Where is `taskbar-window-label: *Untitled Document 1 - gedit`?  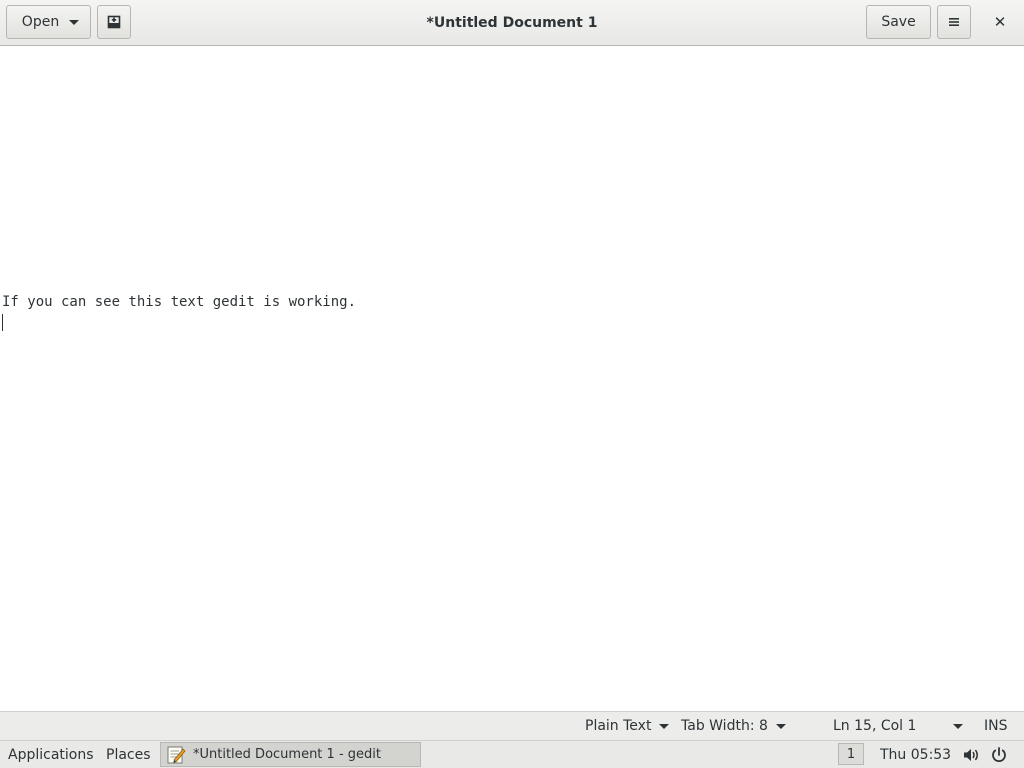
taskbar-window-label: *Untitled Document 1 - gedit is located at coordinates (287, 754).